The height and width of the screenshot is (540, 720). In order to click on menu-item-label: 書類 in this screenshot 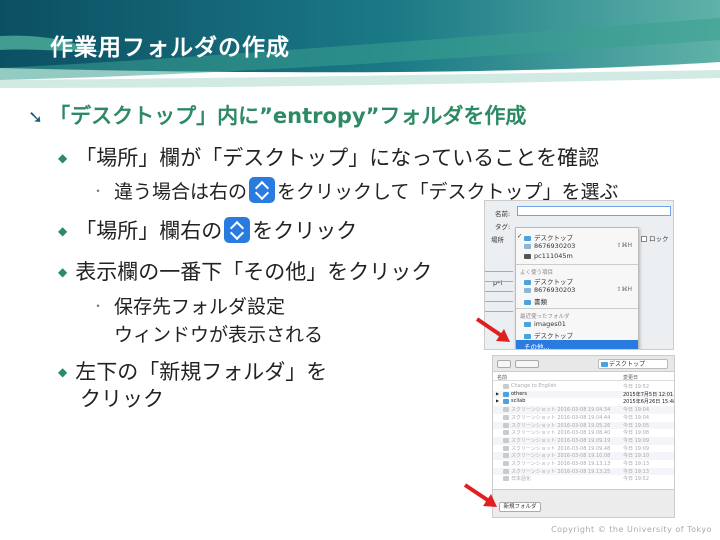, I will do `click(540, 302)`.